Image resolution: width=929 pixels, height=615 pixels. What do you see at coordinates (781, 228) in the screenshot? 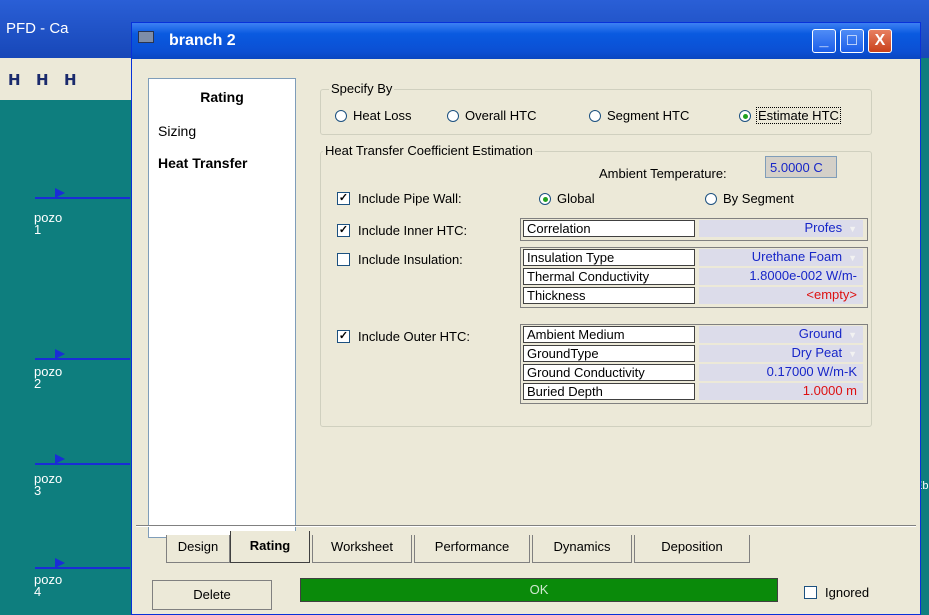
I see `correlation-dropdown: Profes ▼` at bounding box center [781, 228].